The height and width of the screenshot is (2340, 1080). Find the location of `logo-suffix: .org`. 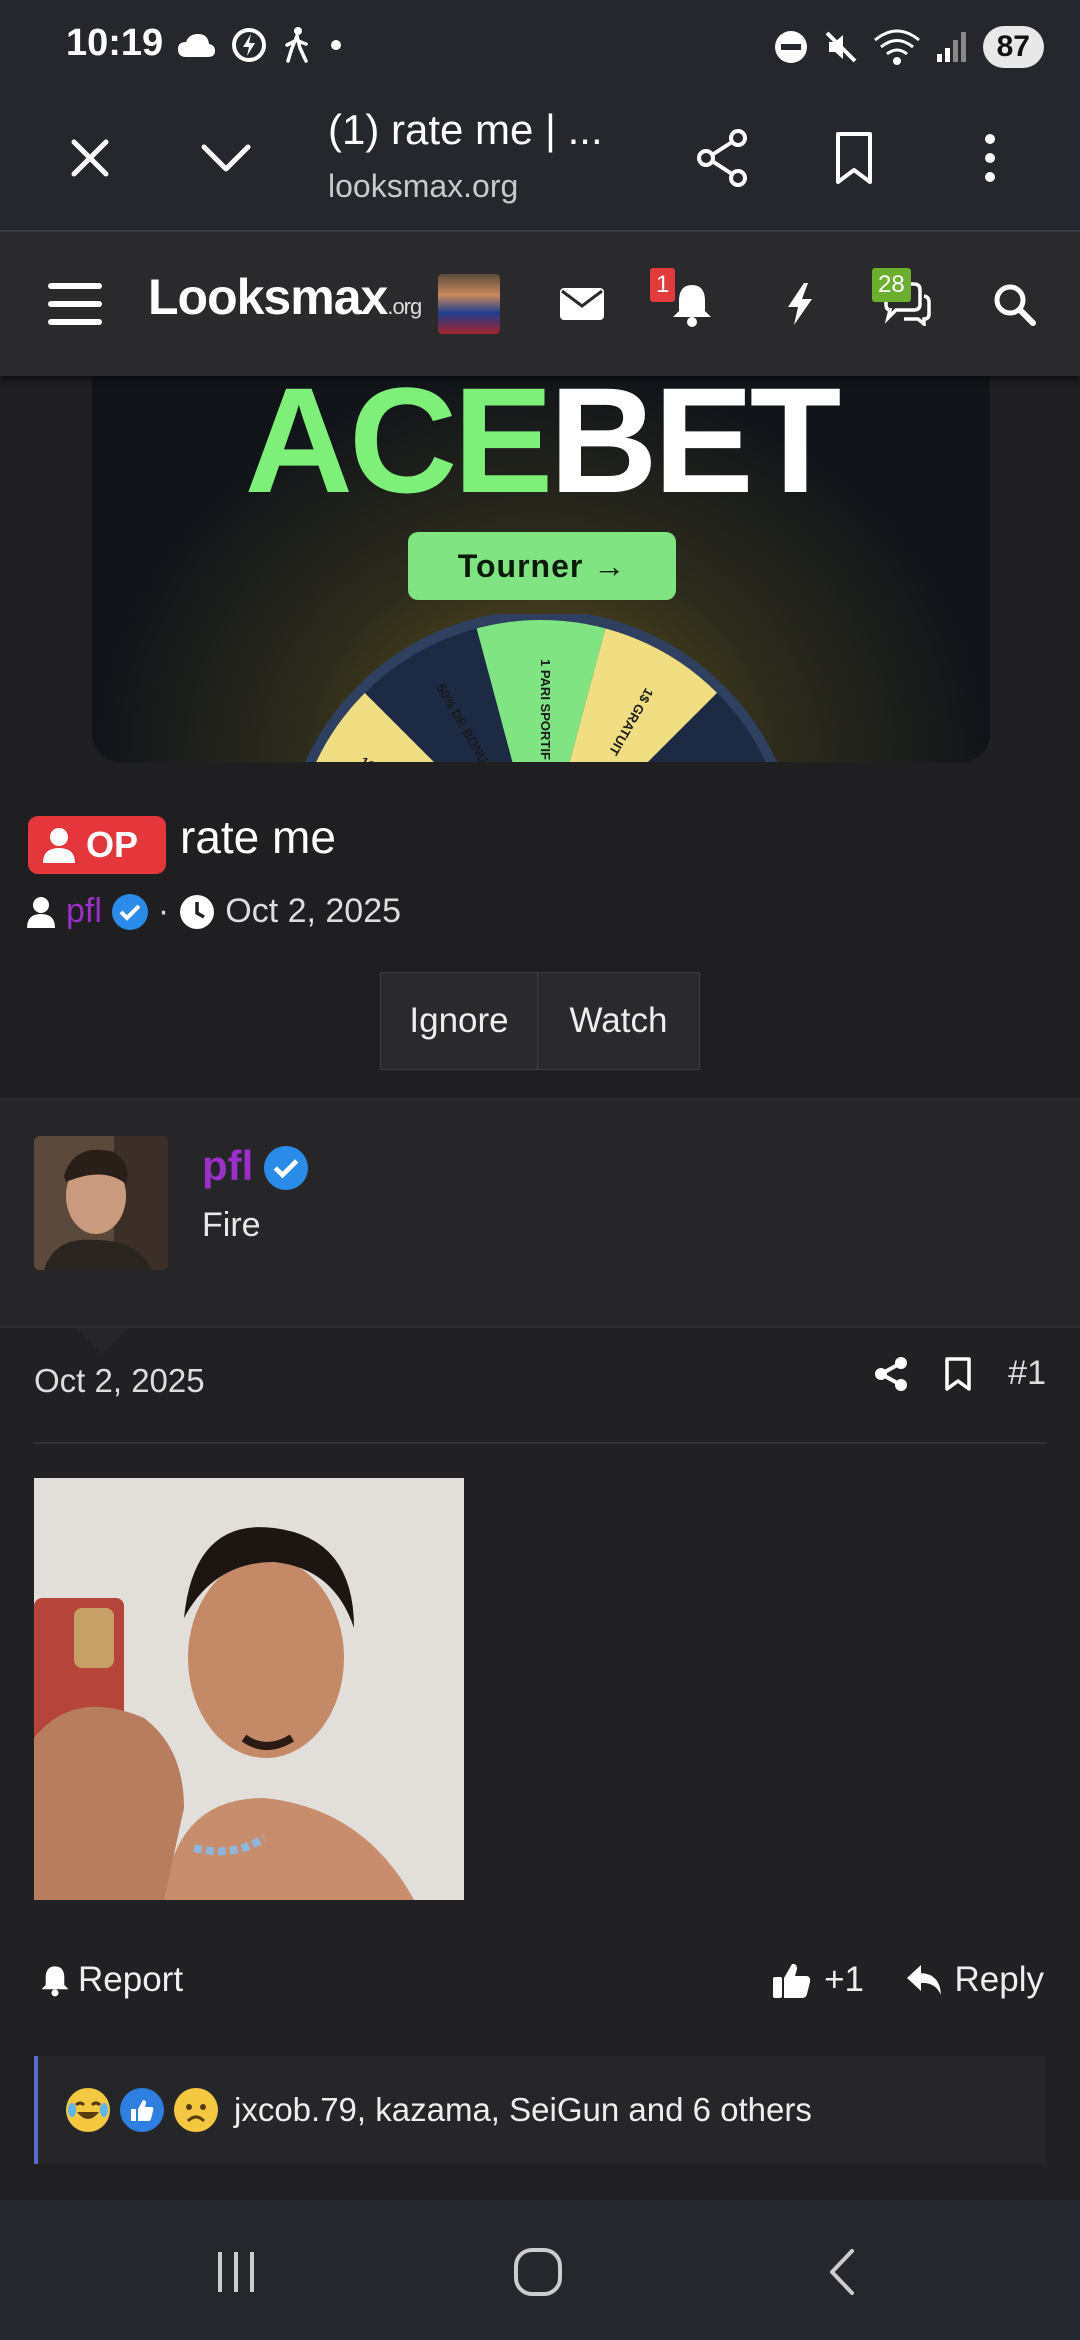

logo-suffix: .org is located at coordinates (404, 306).